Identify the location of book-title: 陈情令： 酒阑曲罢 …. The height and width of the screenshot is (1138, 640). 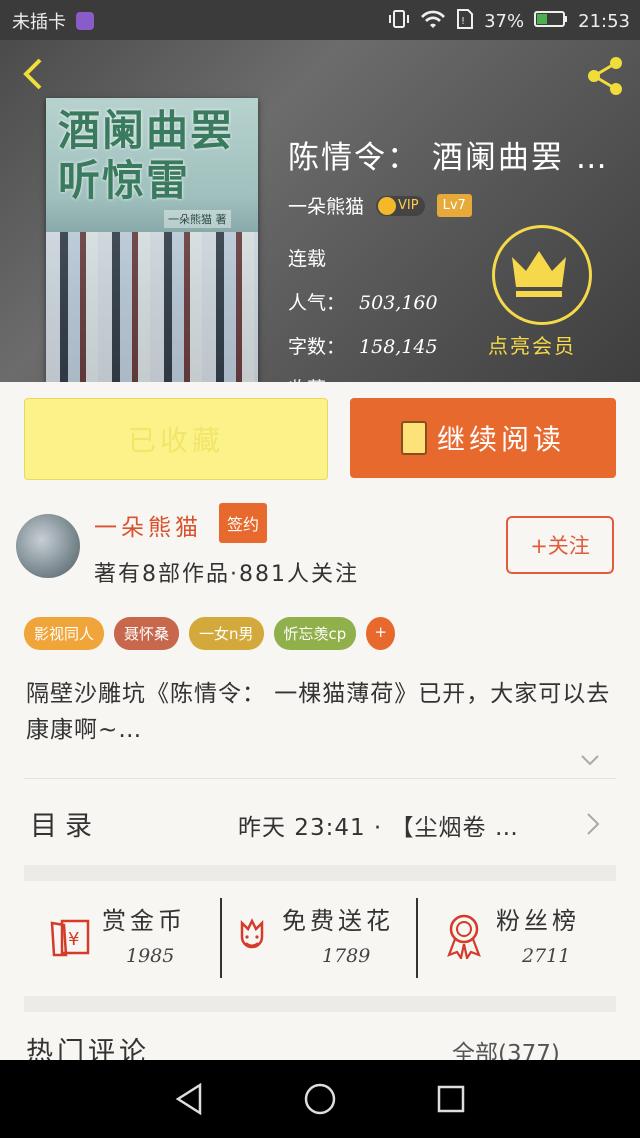
(448, 158).